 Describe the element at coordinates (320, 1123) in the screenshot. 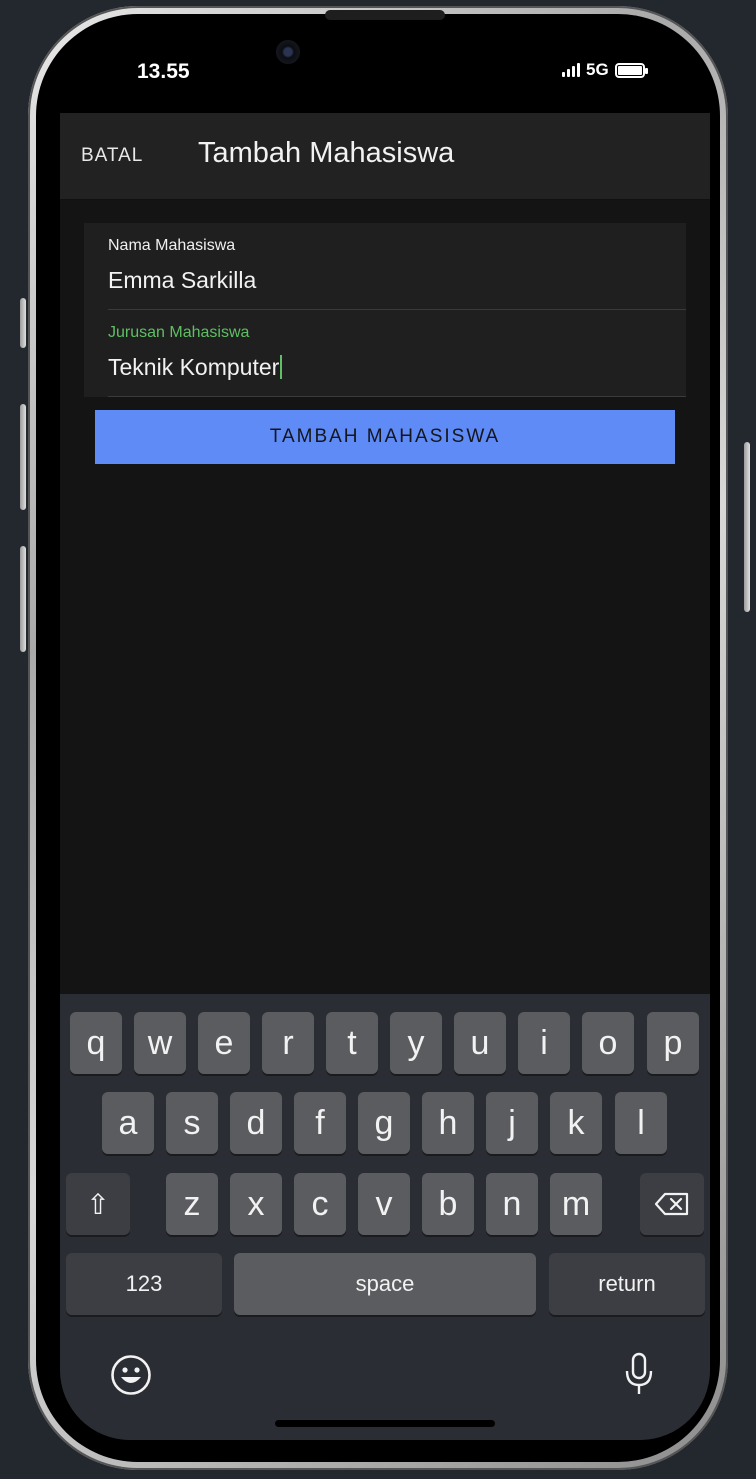

I see `key-f: f` at that location.